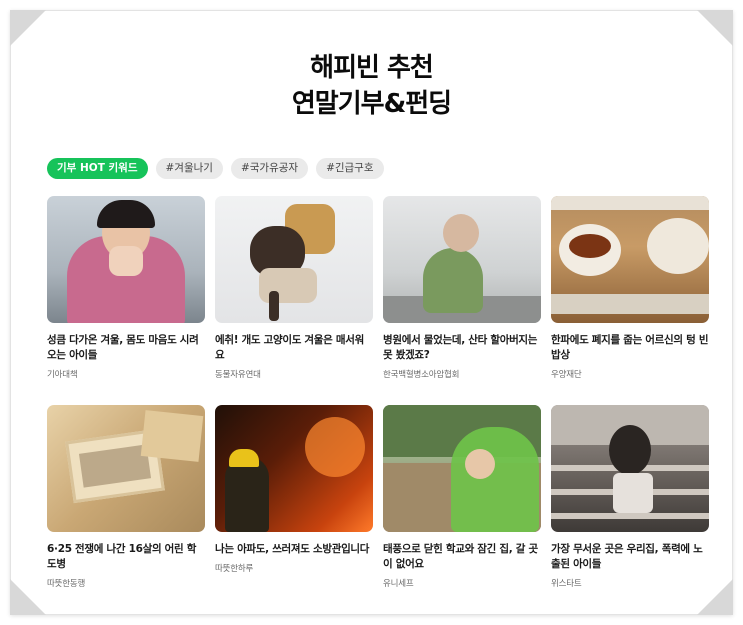 This screenshot has width=743, height=625. Describe the element at coordinates (350, 168) in the screenshot. I see `chip-emergency-relief: #긴급구호` at that location.